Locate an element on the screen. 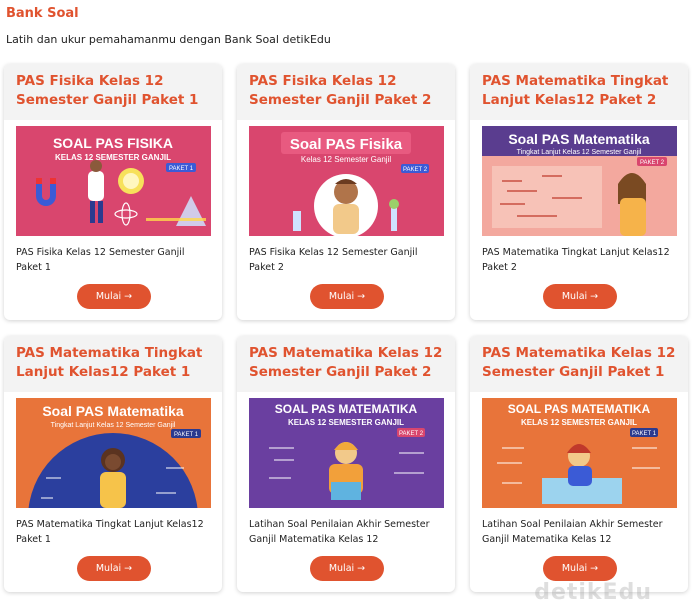 This screenshot has width=700, height=607. watermark: detikEdu is located at coordinates (593, 592).